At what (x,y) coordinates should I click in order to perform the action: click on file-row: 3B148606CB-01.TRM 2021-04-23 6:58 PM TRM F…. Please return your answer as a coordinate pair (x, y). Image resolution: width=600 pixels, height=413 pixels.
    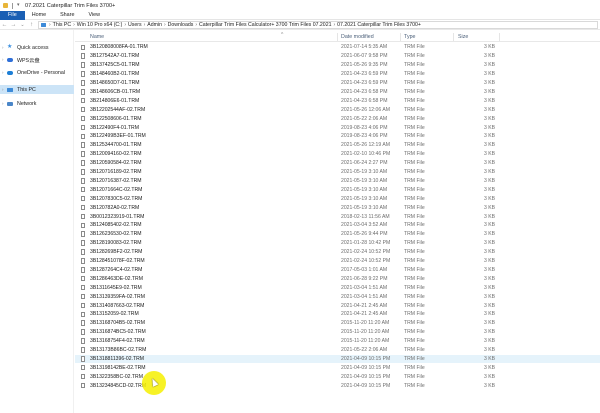
    Looking at the image, I should click on (337, 92).